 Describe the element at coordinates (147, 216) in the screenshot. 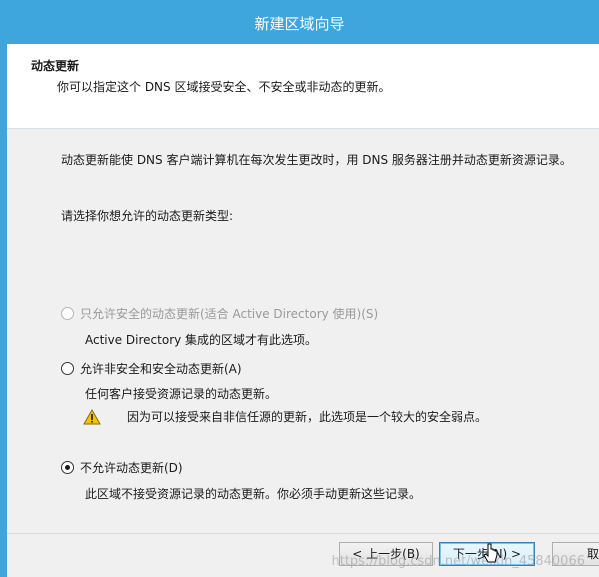

I see `prompt-text: 请选择你想允许的动态更新类型:` at that location.